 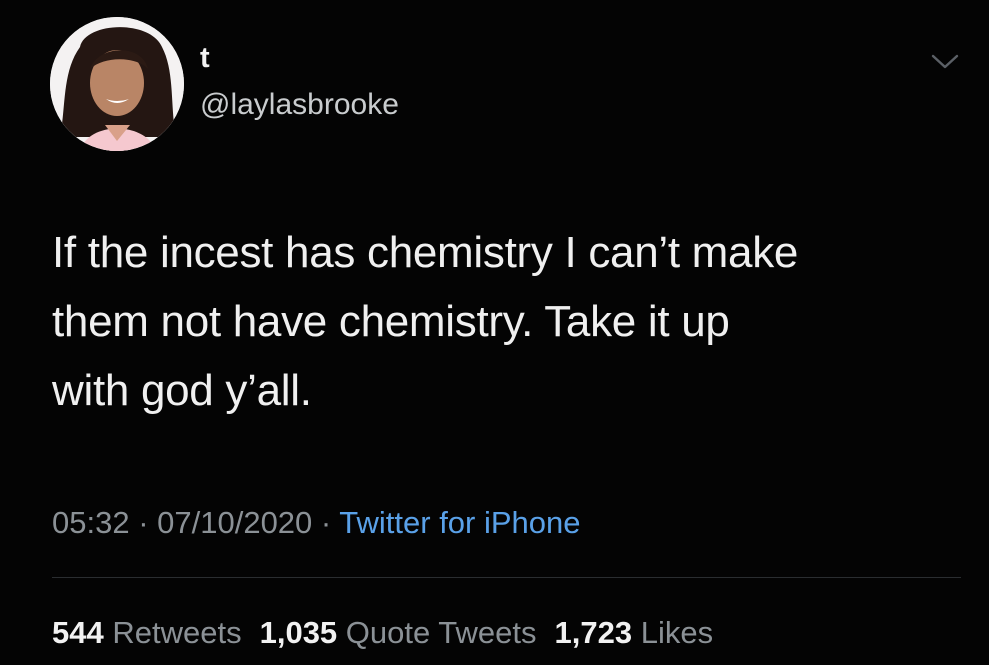 I want to click on tweet-time: 05:32, so click(x=91, y=522).